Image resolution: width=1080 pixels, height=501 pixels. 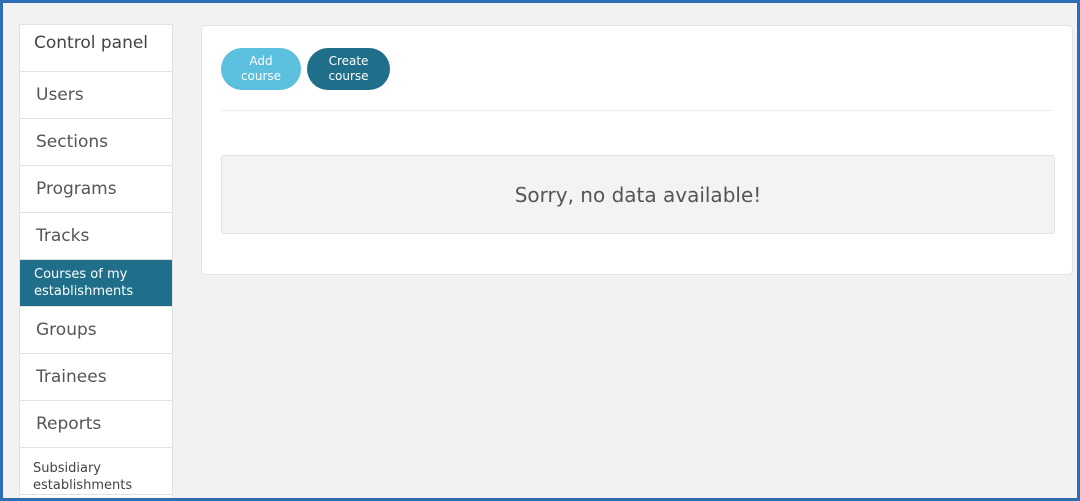 I want to click on sidebar-item-sections: Sections, so click(x=96, y=142).